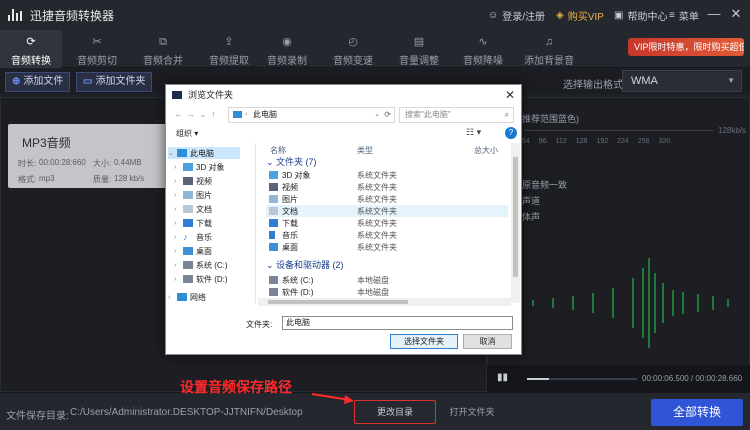 The width and height of the screenshot is (750, 430). Describe the element at coordinates (332, 398) in the screenshot. I see `annotation-arrow` at that location.